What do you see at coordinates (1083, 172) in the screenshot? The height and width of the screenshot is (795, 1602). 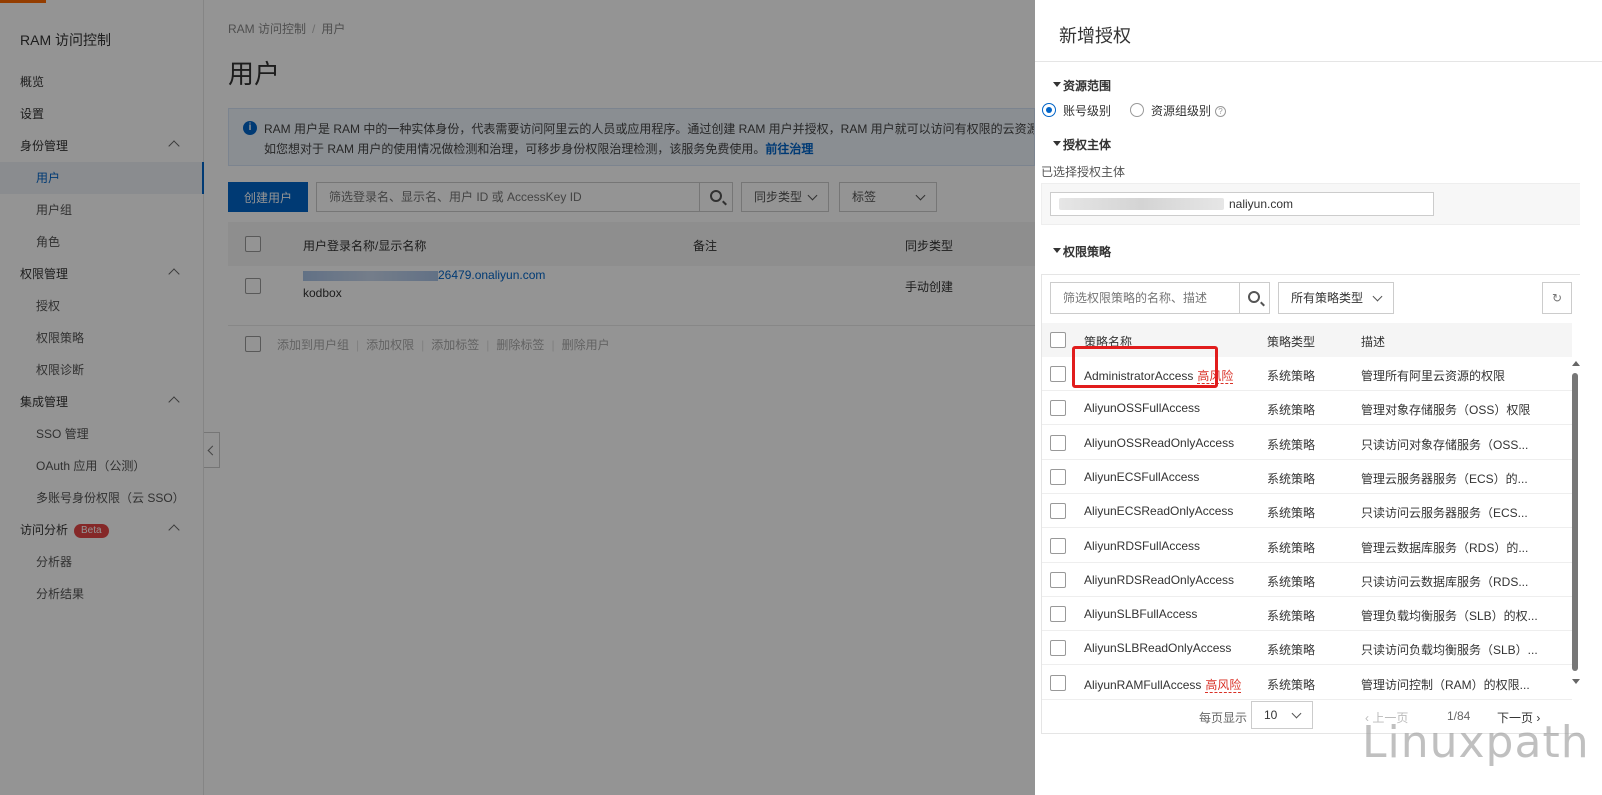 I see `selected-principal-label: 已选择授权主体` at bounding box center [1083, 172].